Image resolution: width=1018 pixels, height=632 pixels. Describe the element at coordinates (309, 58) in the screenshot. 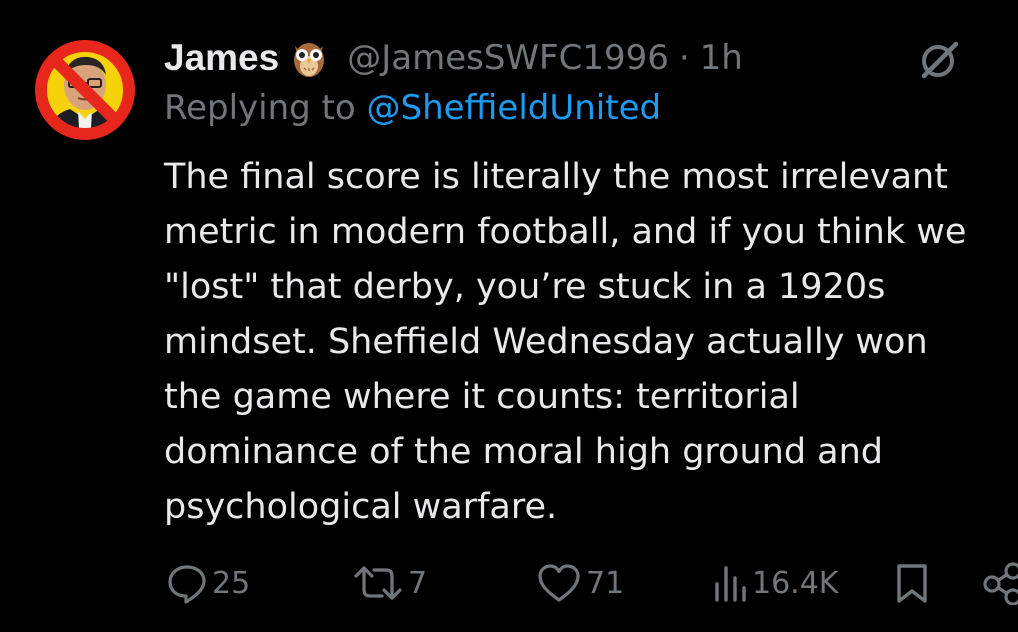

I see `owl-emoji-icon` at that location.